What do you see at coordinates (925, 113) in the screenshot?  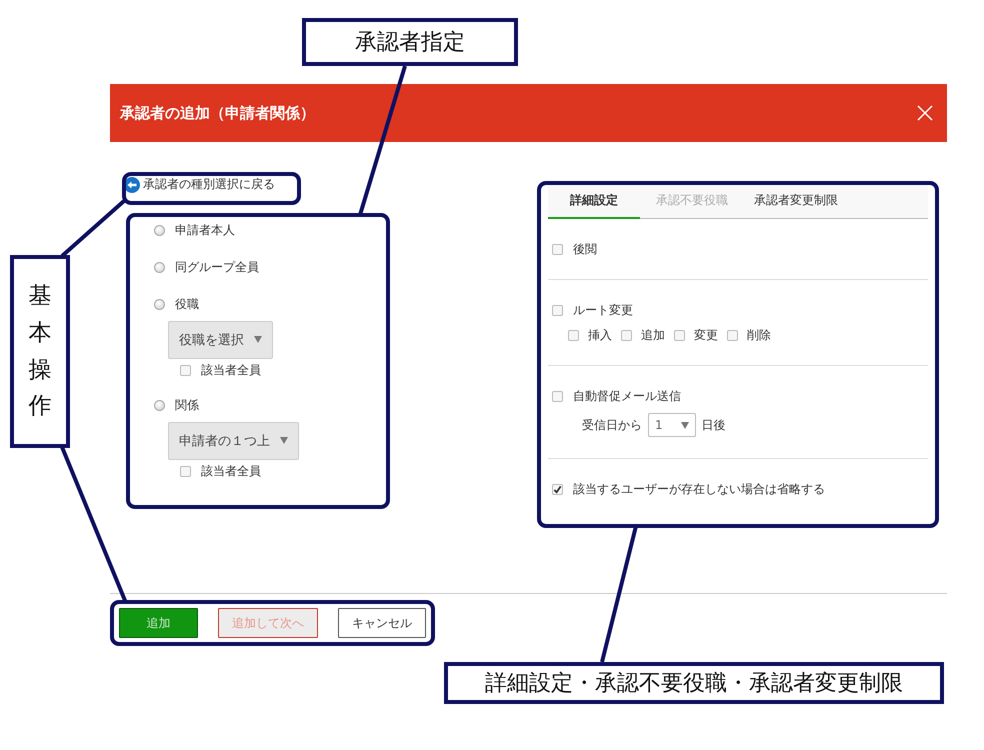 I see `close-icon` at bounding box center [925, 113].